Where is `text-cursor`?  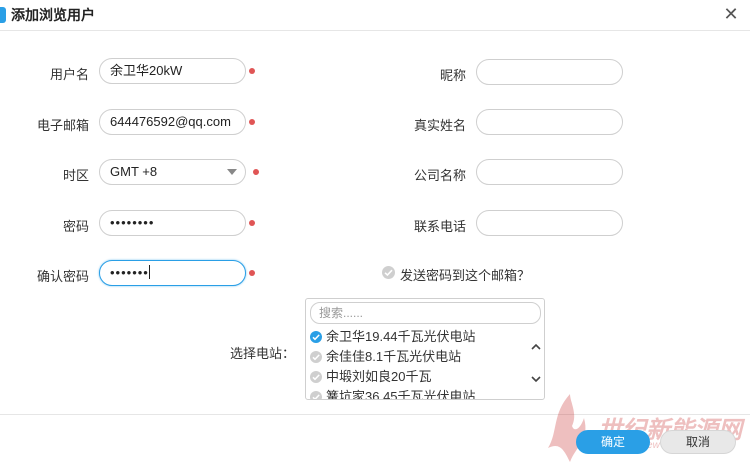
text-cursor is located at coordinates (149, 272).